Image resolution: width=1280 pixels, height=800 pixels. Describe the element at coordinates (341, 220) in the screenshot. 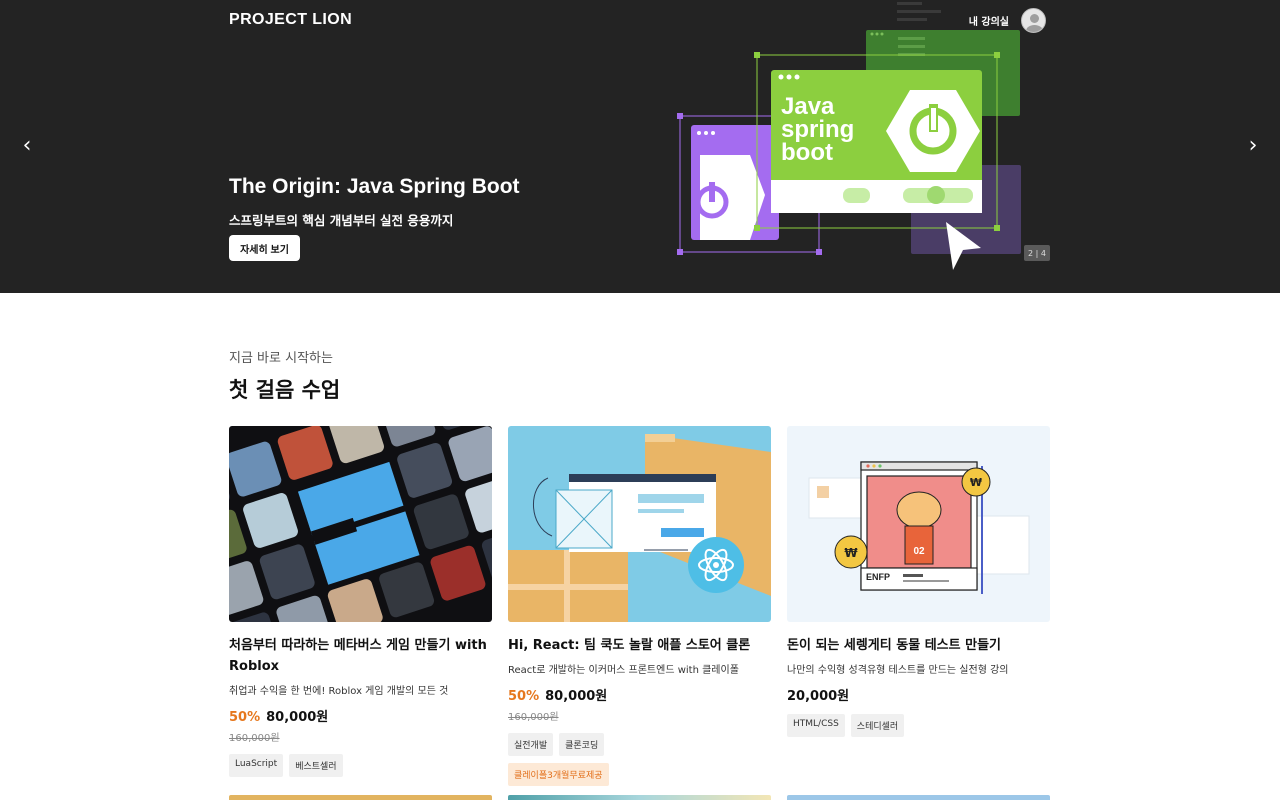

I see `hero-subtitle: 스프링부트의 핵심 개념부터 실전 응용까지` at that location.